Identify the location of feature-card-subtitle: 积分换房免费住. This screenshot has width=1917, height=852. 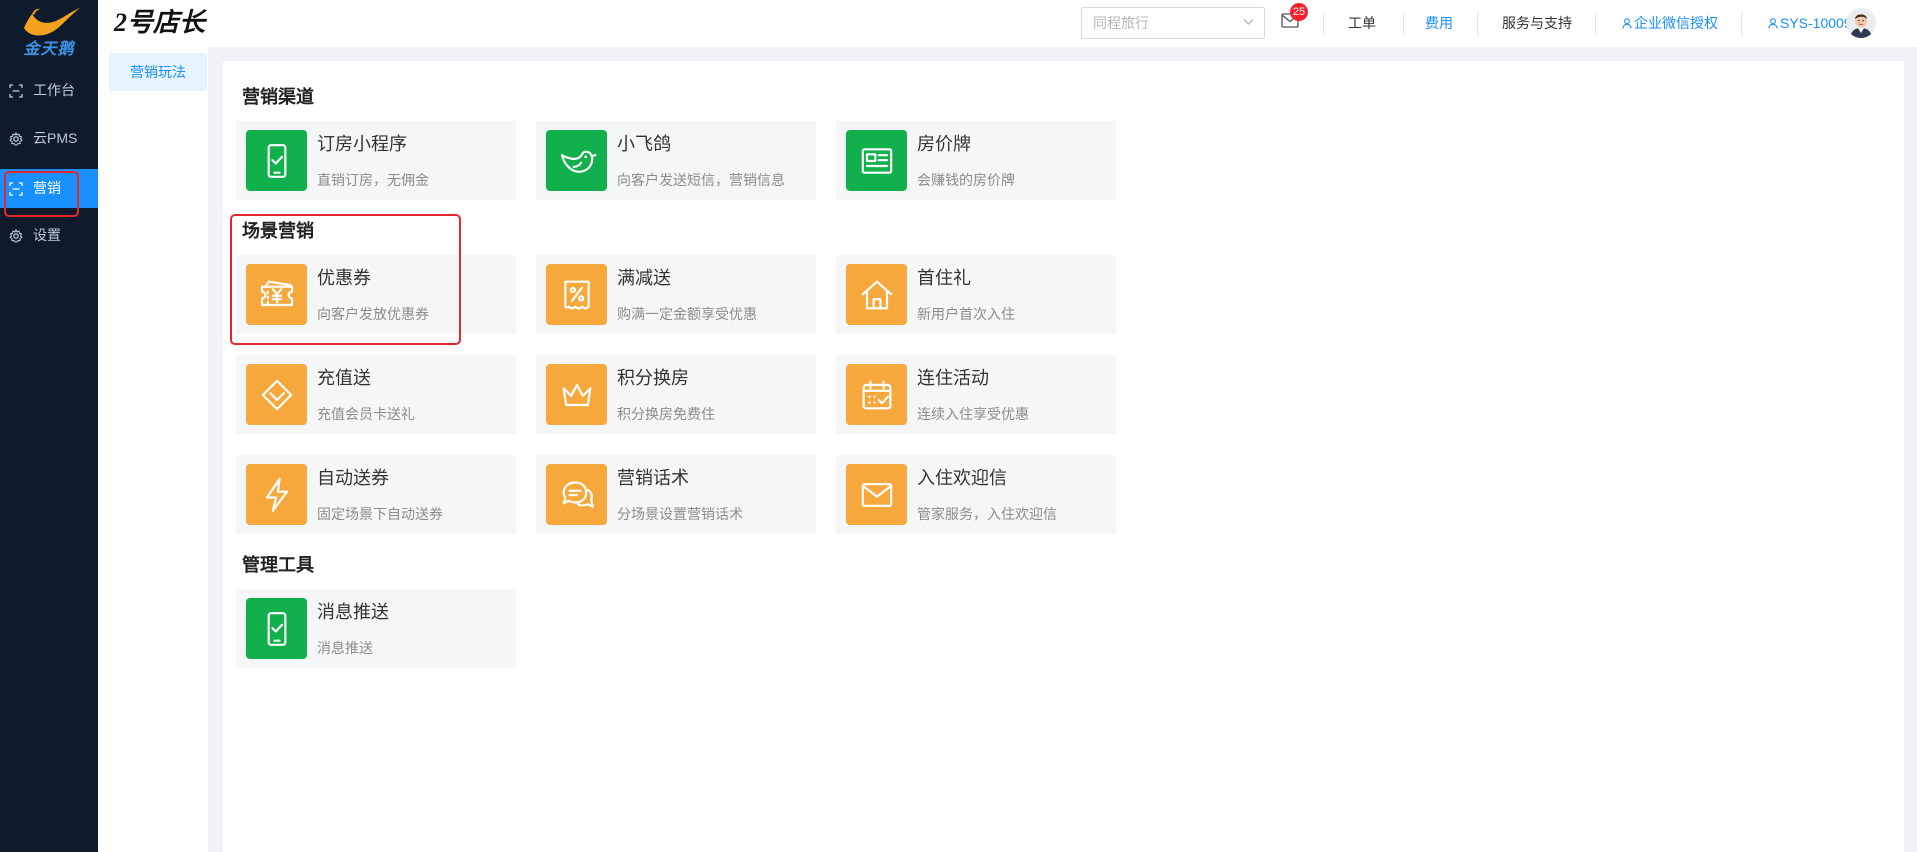
(666, 414).